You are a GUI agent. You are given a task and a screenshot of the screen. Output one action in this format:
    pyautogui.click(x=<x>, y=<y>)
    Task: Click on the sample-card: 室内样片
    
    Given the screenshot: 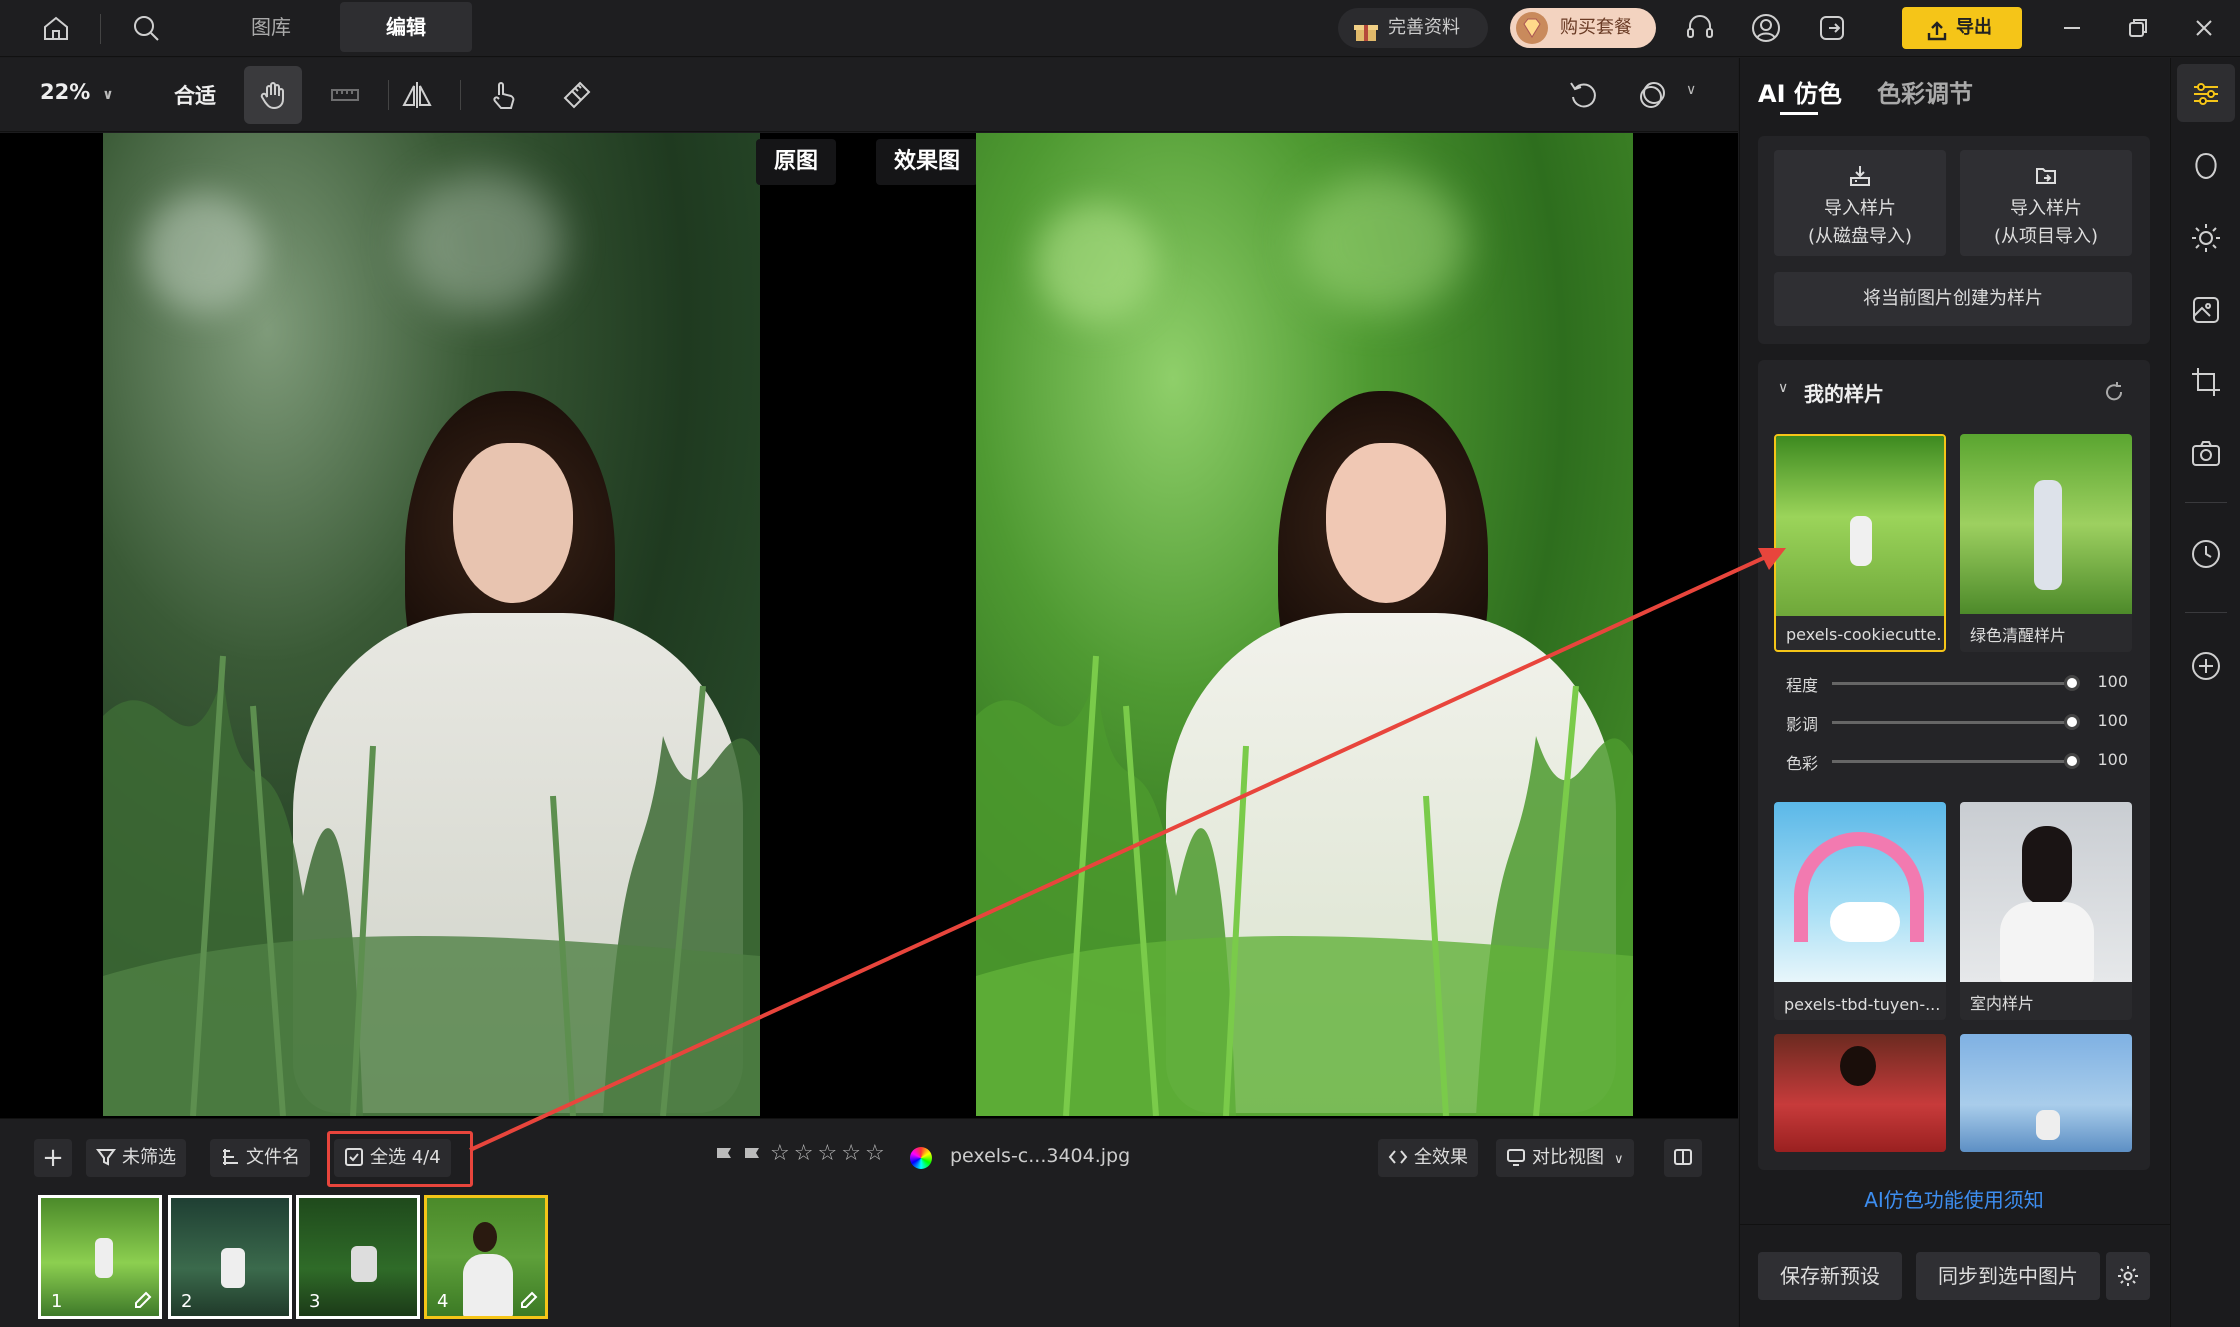 What is the action you would take?
    pyautogui.click(x=2046, y=911)
    